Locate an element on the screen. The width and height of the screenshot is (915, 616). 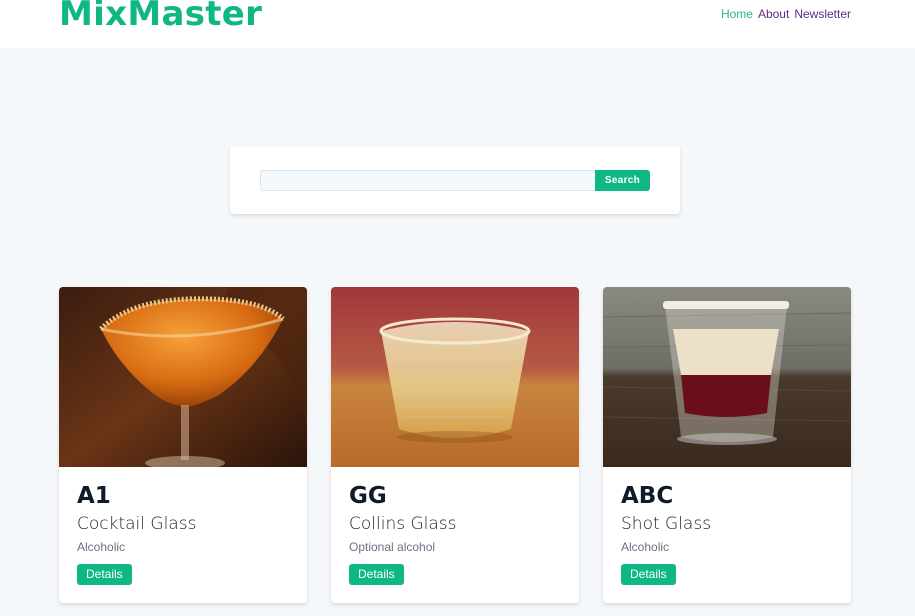
cocktail-name: GG is located at coordinates (368, 496).